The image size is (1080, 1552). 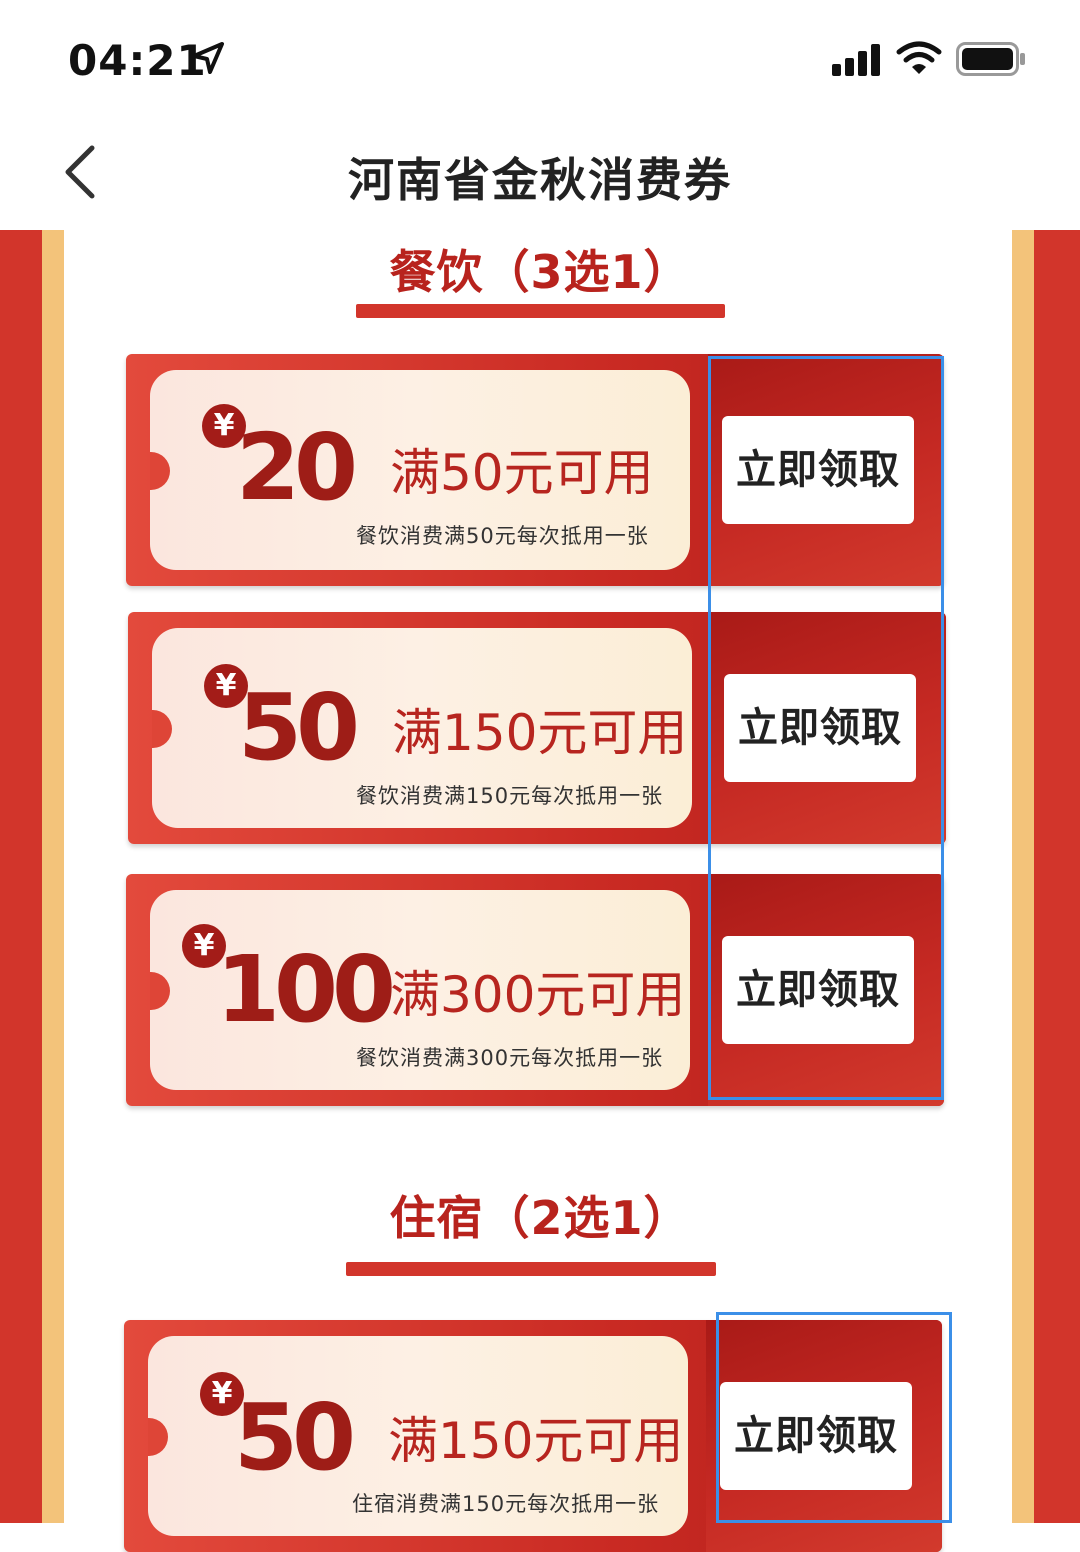 I want to click on coupon-description: 餐饮消费满300元每次抵用一张, so click(x=510, y=1058).